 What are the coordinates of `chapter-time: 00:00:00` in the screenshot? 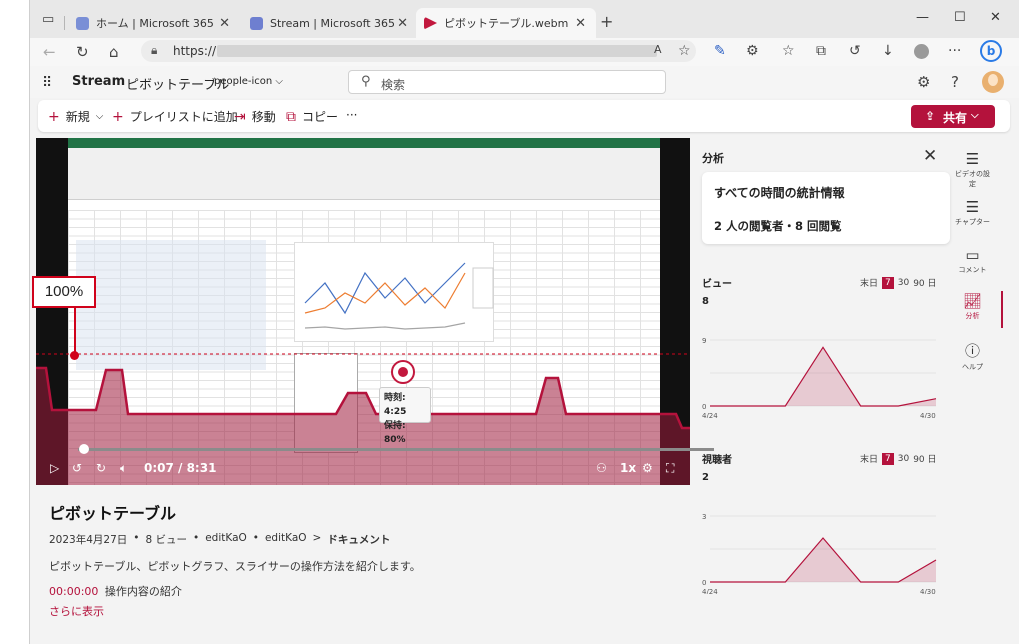 It's located at (73, 591).